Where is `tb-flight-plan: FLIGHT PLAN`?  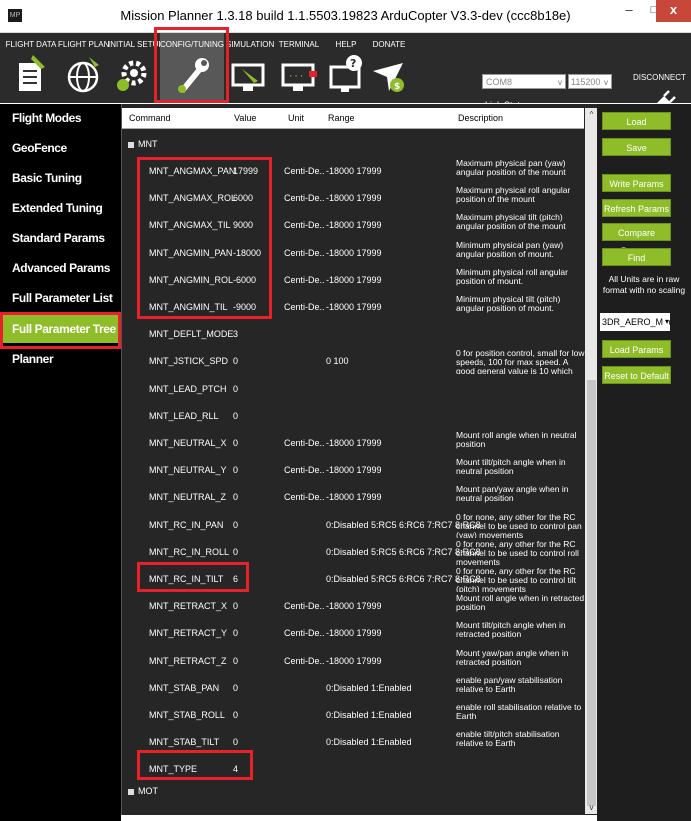
tb-flight-plan: FLIGHT PLAN is located at coordinates (83, 68).